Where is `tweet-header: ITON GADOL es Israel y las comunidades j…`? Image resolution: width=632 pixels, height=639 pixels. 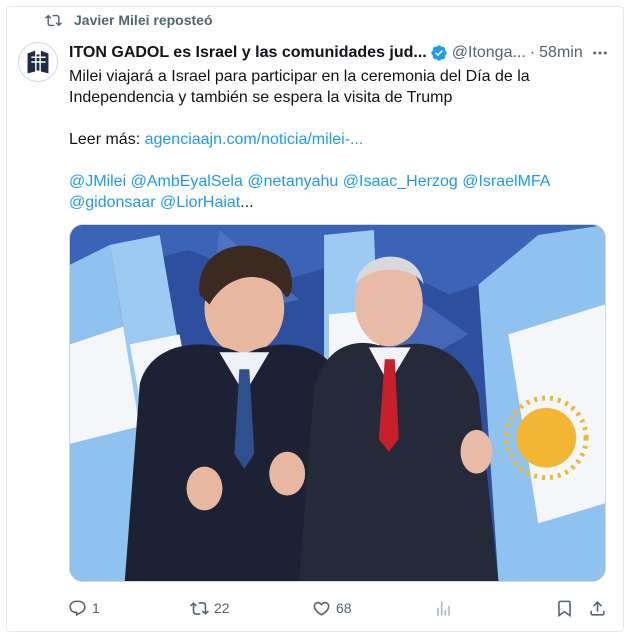
tweet-header: ITON GADOL es Israel y las comunidades j… is located at coordinates (339, 53).